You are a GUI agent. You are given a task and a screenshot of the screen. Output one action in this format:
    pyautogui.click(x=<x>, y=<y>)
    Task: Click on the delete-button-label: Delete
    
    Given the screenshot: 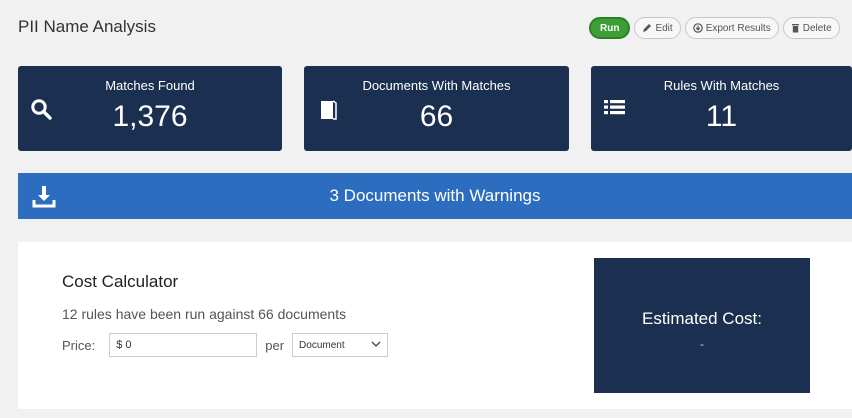 What is the action you would take?
    pyautogui.click(x=817, y=28)
    